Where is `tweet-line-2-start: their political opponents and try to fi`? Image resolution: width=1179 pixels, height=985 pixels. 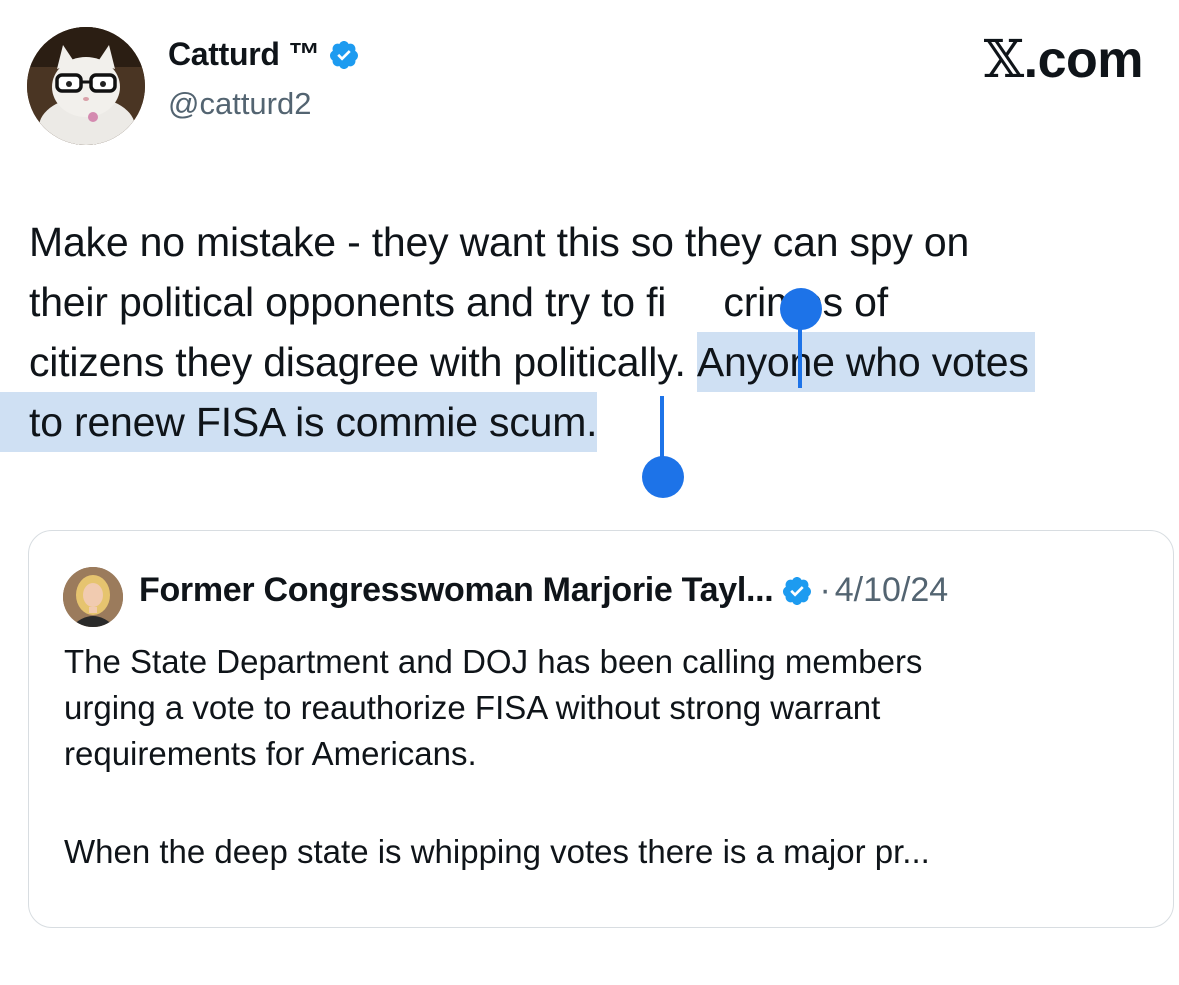 tweet-line-2-start: their political opponents and try to fi is located at coordinates (348, 302).